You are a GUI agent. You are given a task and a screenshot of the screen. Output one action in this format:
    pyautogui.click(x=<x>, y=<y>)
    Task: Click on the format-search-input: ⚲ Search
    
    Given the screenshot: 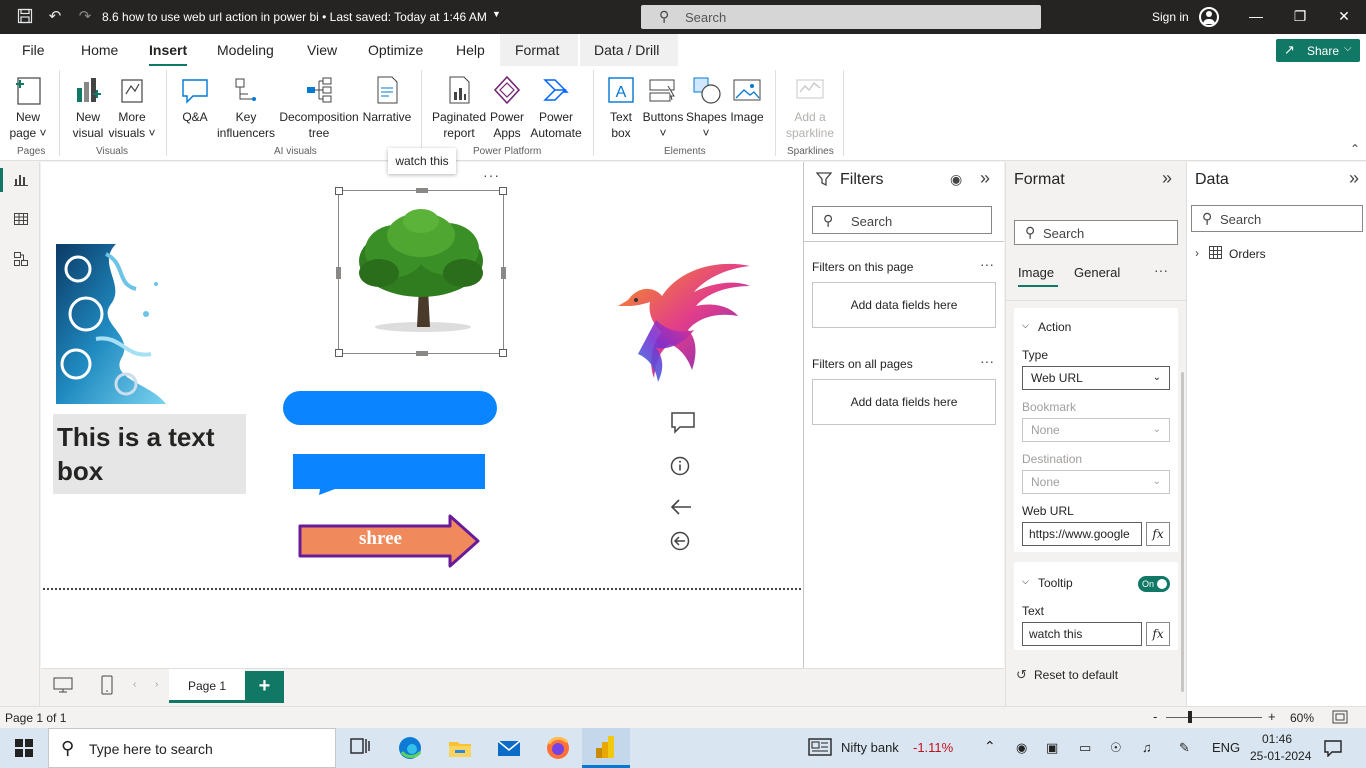 What is the action you would take?
    pyautogui.click(x=1096, y=232)
    